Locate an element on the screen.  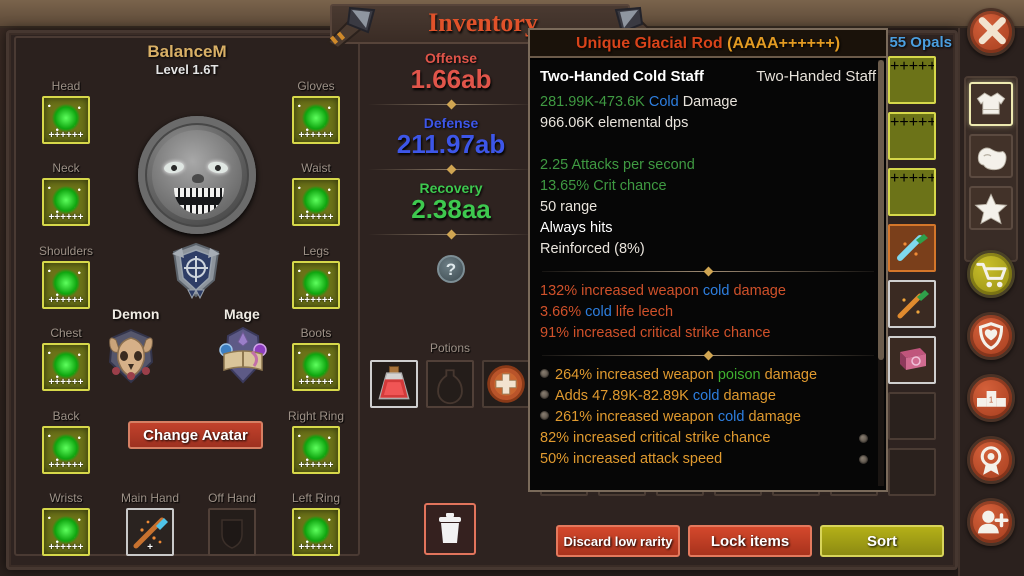
svg-text: 1 is located at coordinates (991, 399).